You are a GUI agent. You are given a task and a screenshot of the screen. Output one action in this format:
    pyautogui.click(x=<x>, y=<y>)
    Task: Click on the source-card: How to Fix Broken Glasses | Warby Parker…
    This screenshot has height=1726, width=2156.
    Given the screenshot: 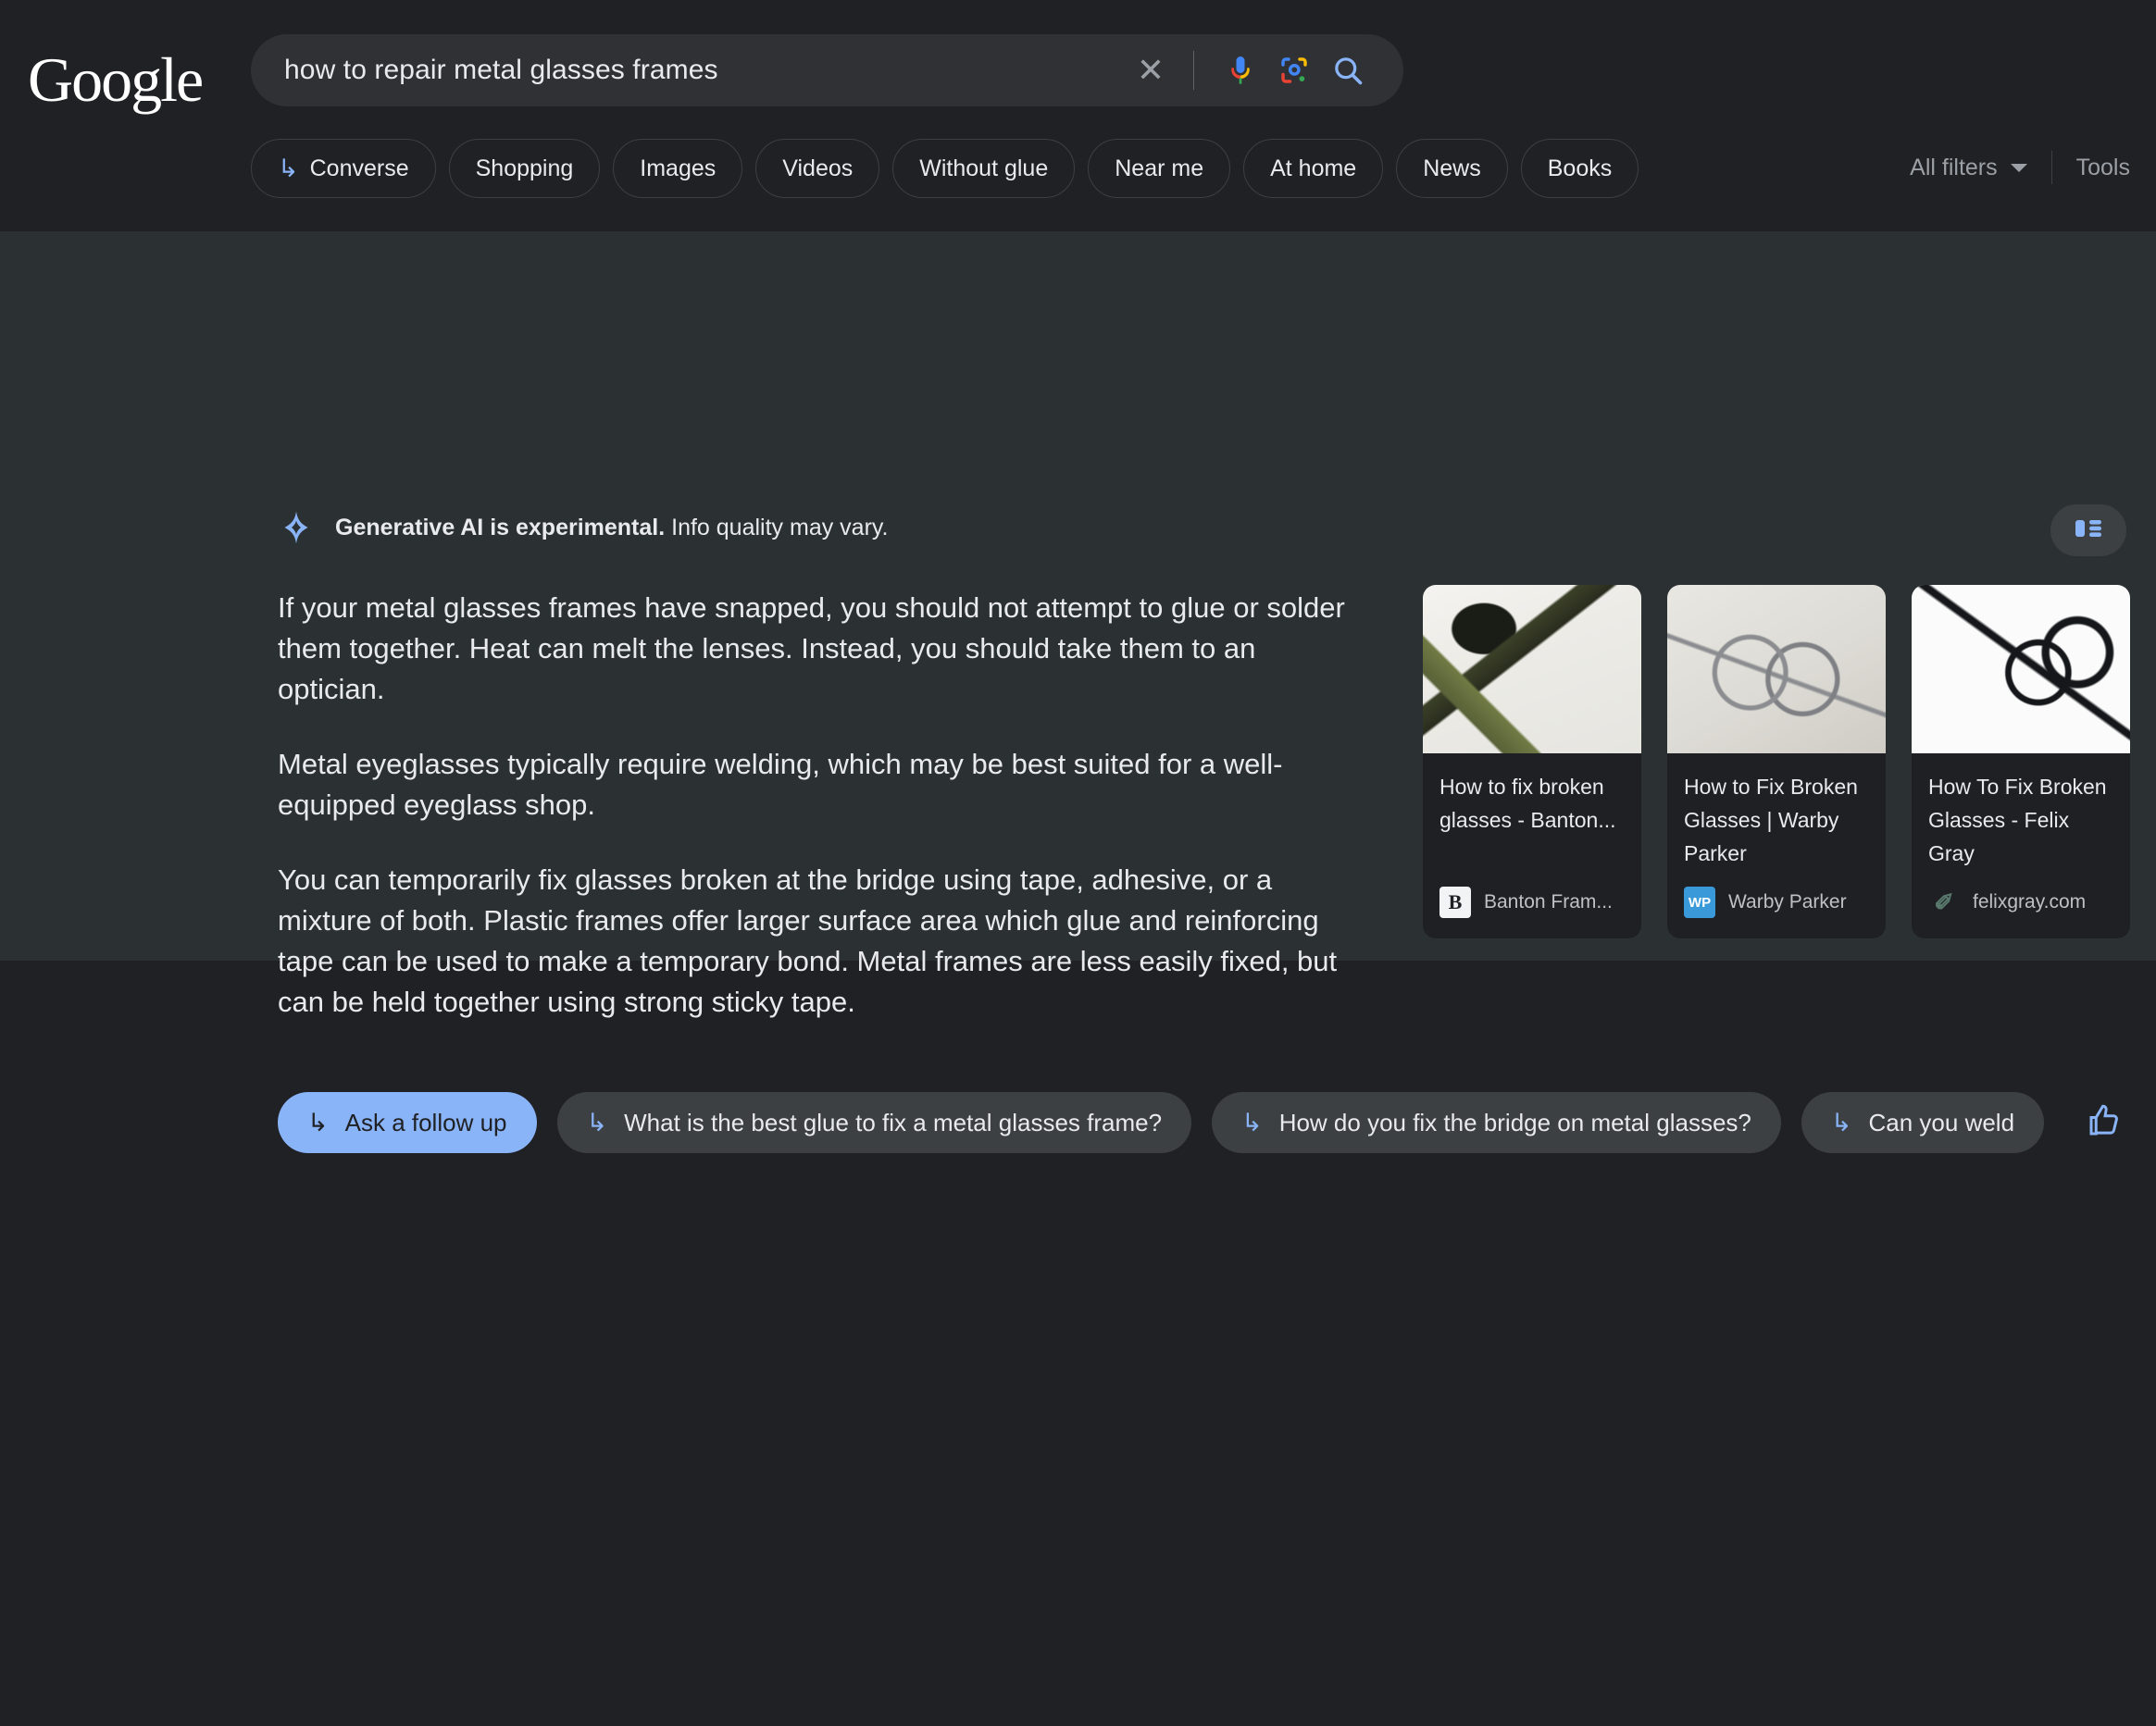 What is the action you would take?
    pyautogui.click(x=1776, y=762)
    